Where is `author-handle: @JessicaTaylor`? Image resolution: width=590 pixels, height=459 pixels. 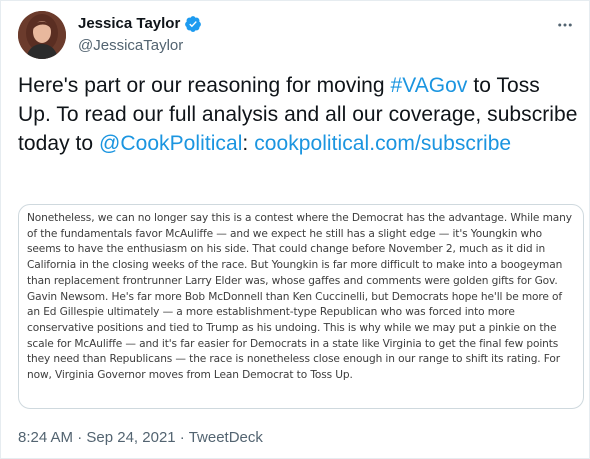 author-handle: @JessicaTaylor is located at coordinates (130, 46).